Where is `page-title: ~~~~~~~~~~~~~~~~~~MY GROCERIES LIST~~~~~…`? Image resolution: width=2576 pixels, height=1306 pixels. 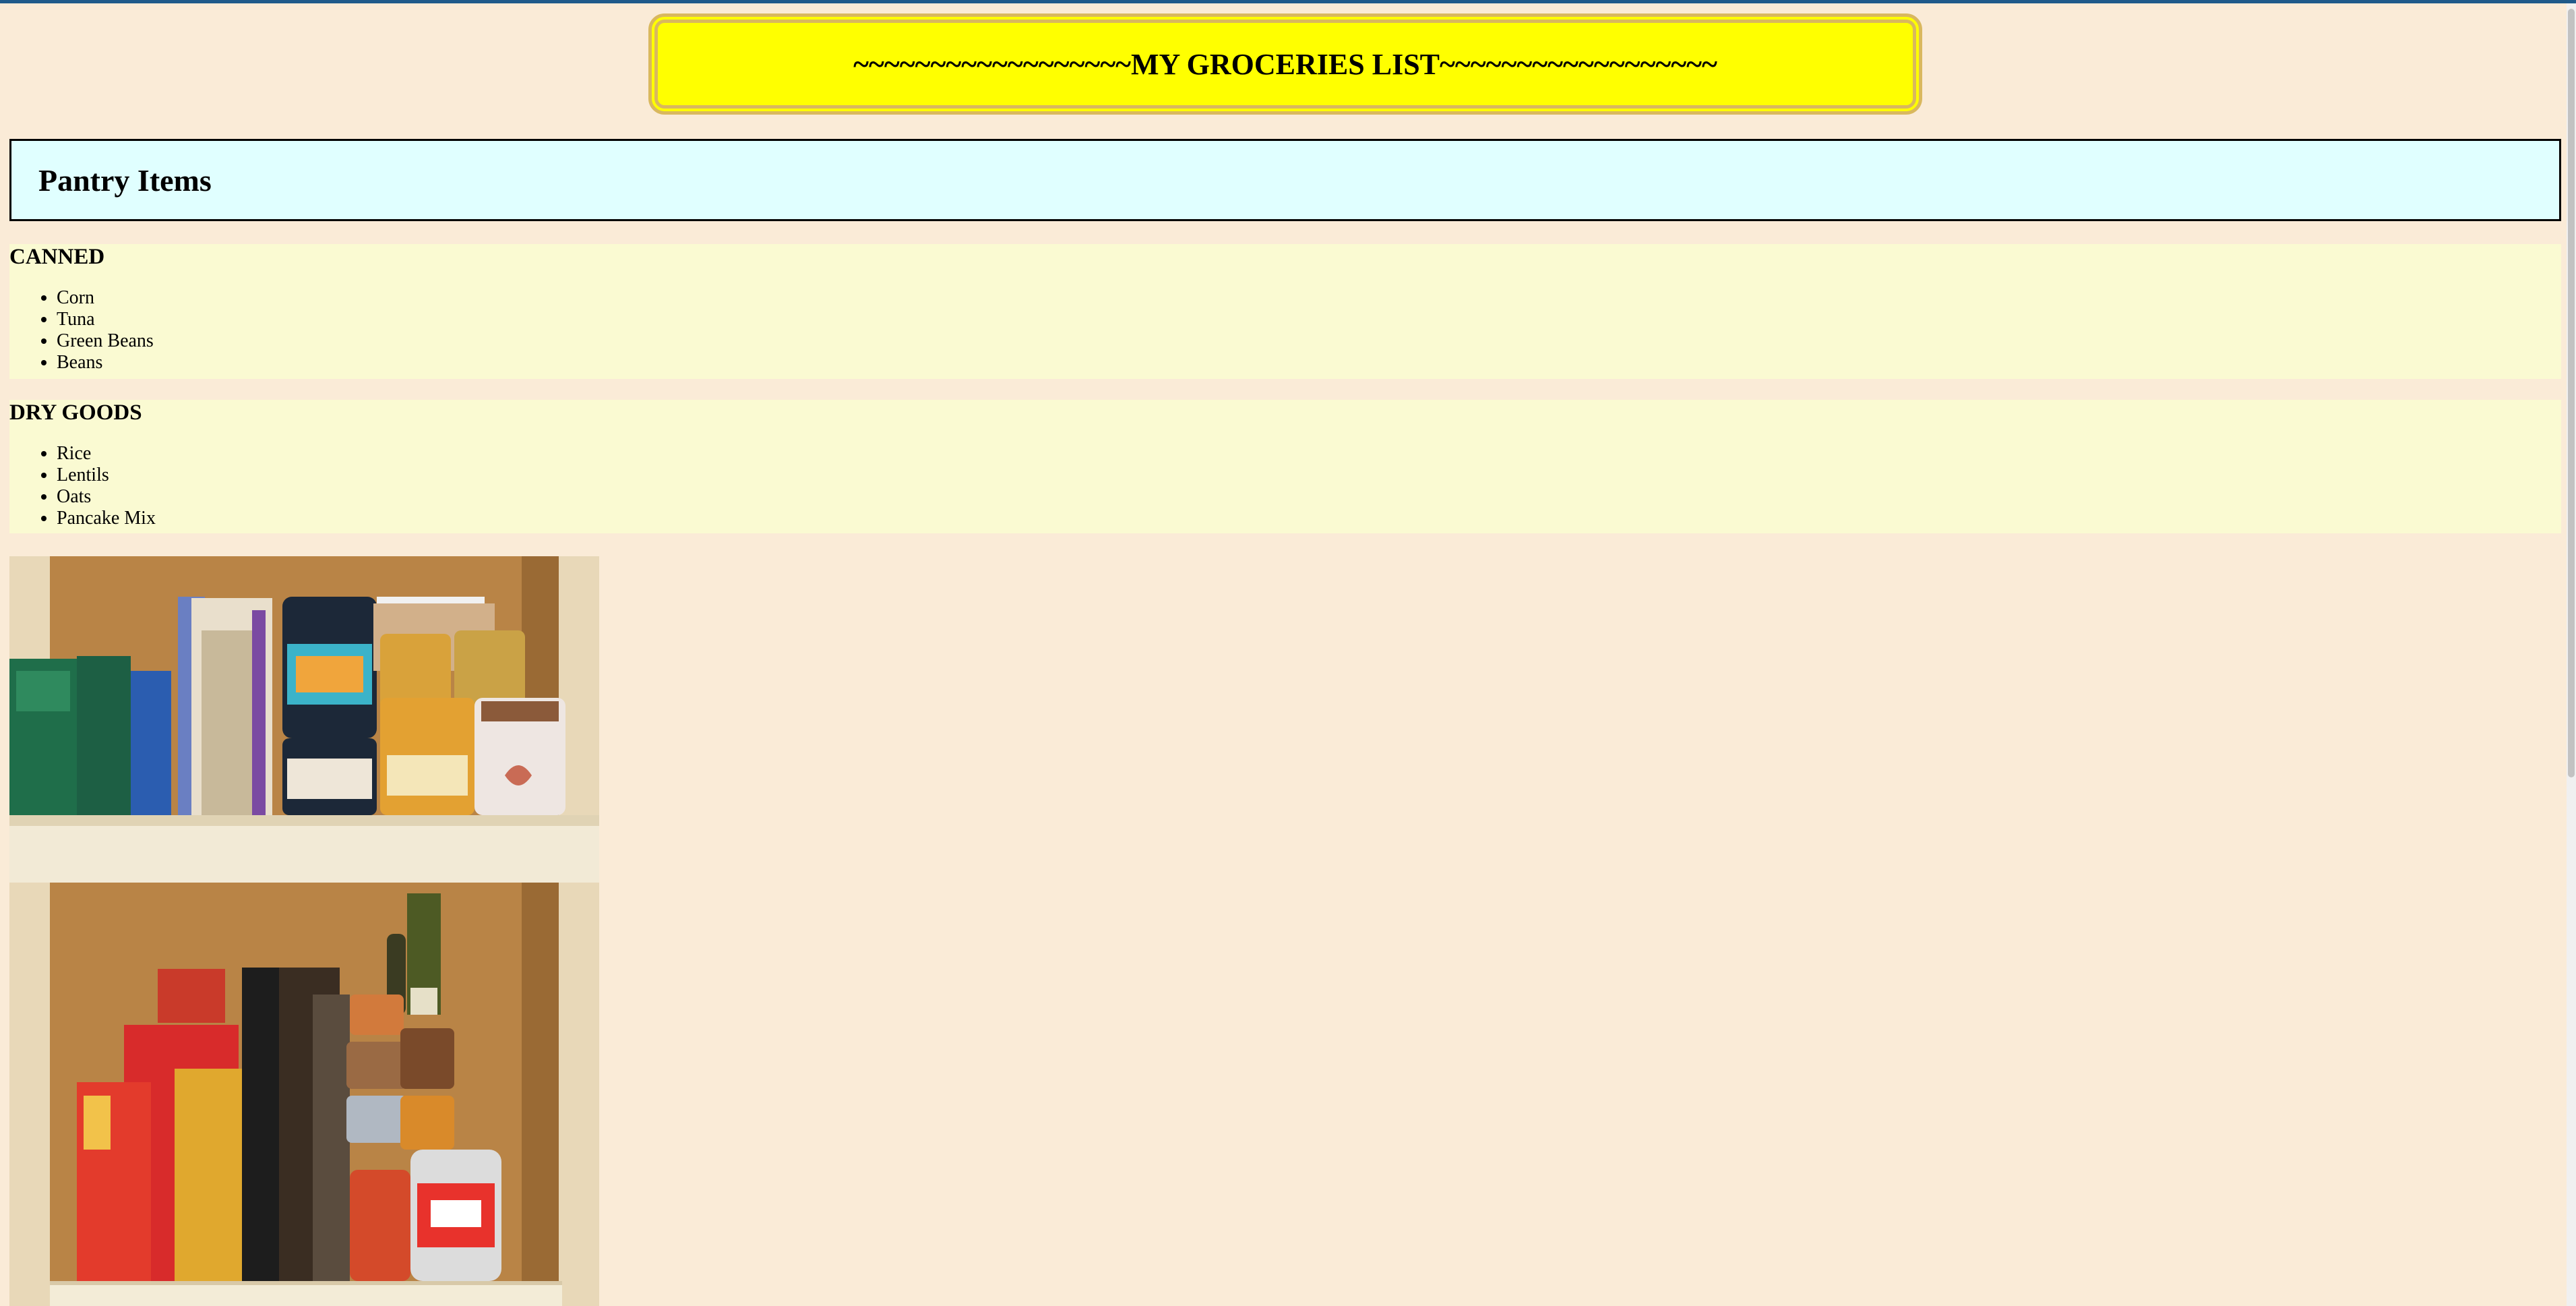
page-title: ~~~~~~~~~~~~~~~~~~MY GROCERIES LIST~~~~~… is located at coordinates (1285, 64).